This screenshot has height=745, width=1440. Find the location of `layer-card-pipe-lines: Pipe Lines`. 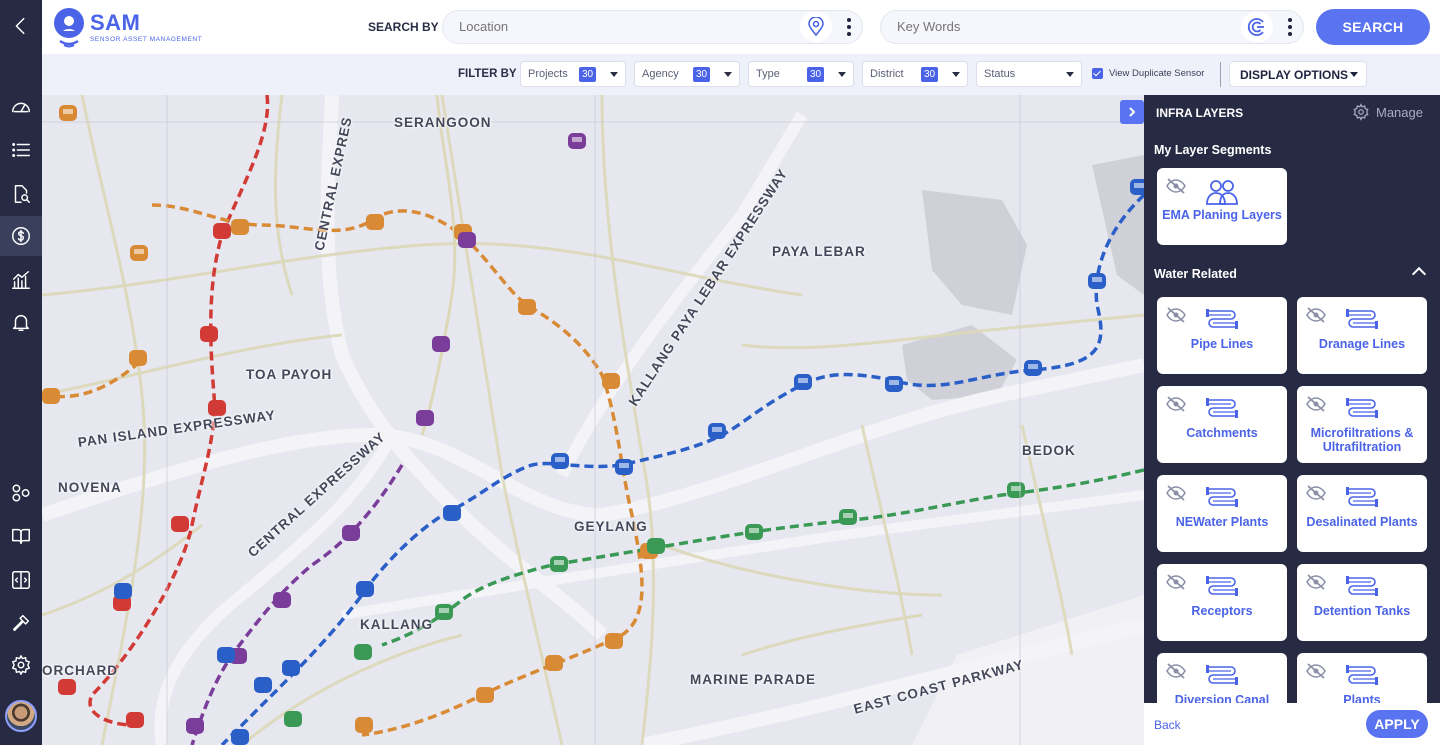

layer-card-pipe-lines: Pipe Lines is located at coordinates (1222, 335).